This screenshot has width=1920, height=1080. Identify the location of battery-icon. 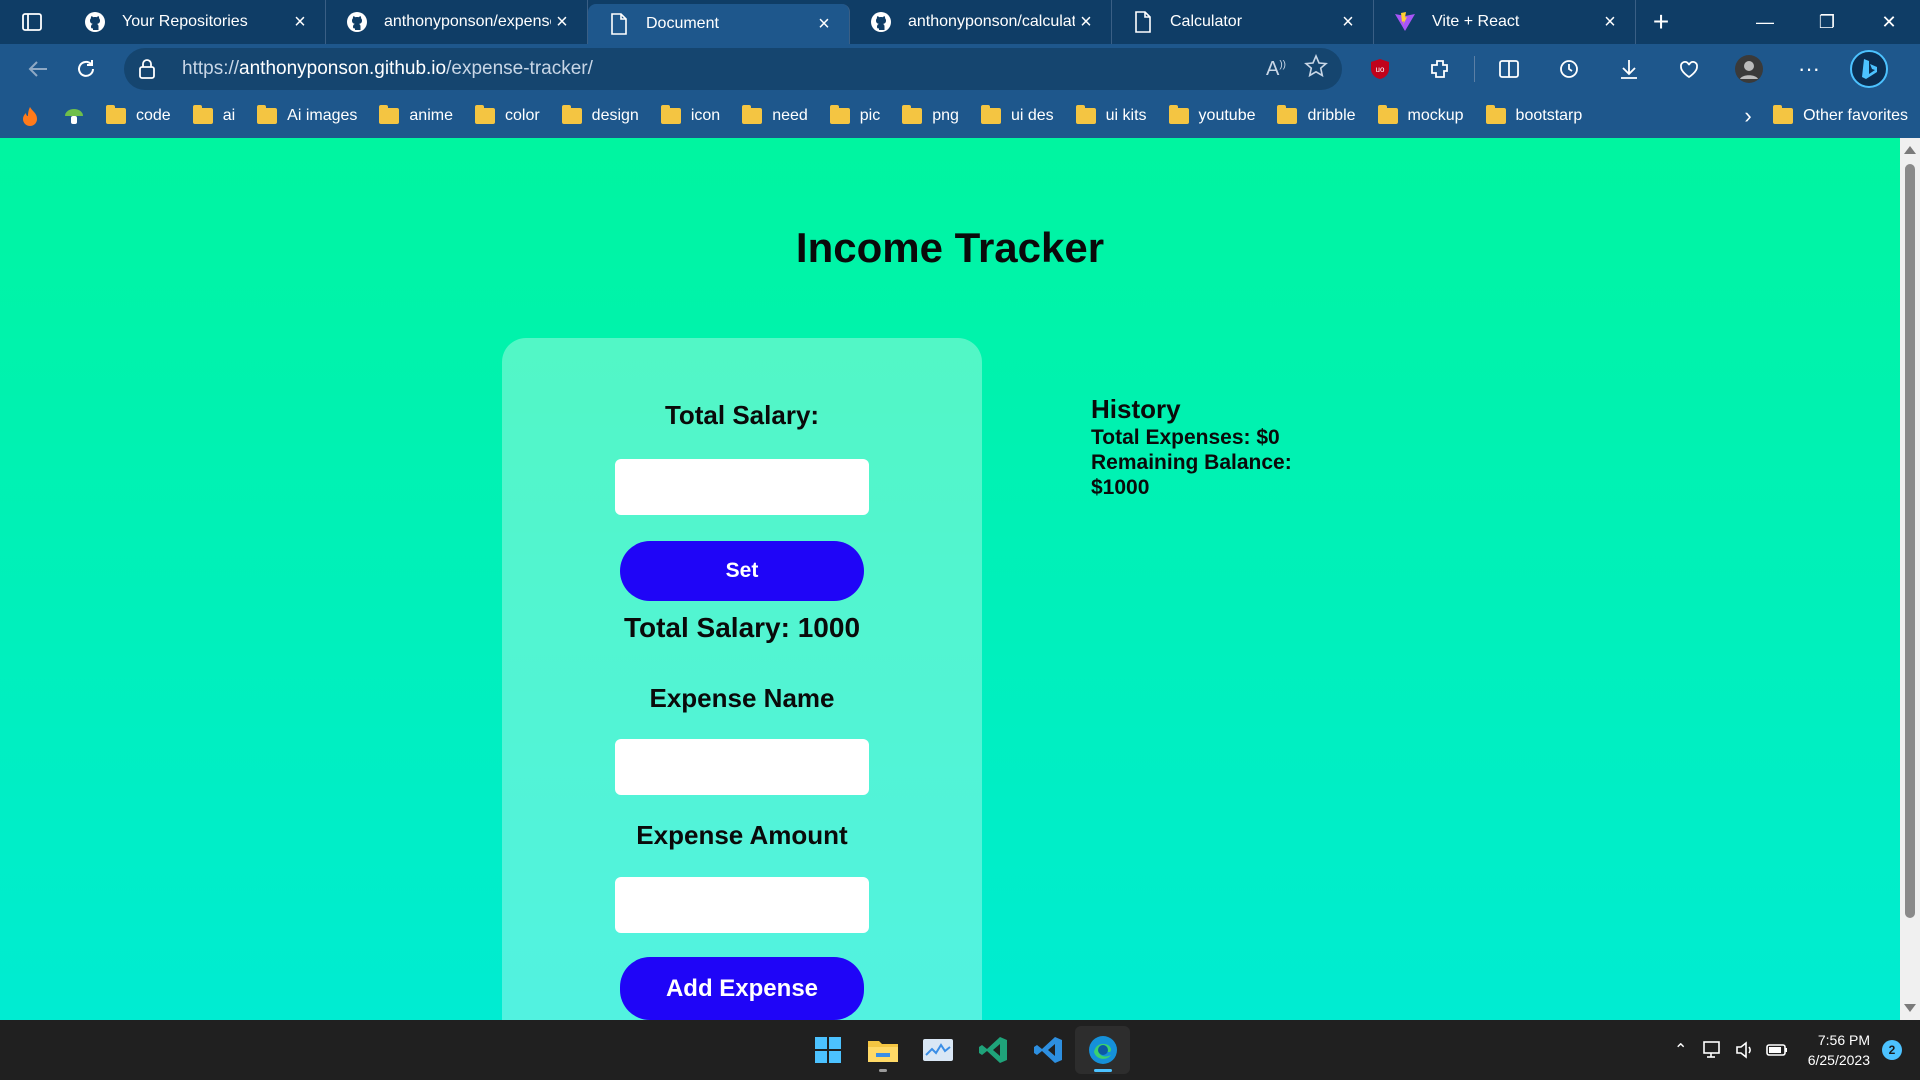
(1777, 1050).